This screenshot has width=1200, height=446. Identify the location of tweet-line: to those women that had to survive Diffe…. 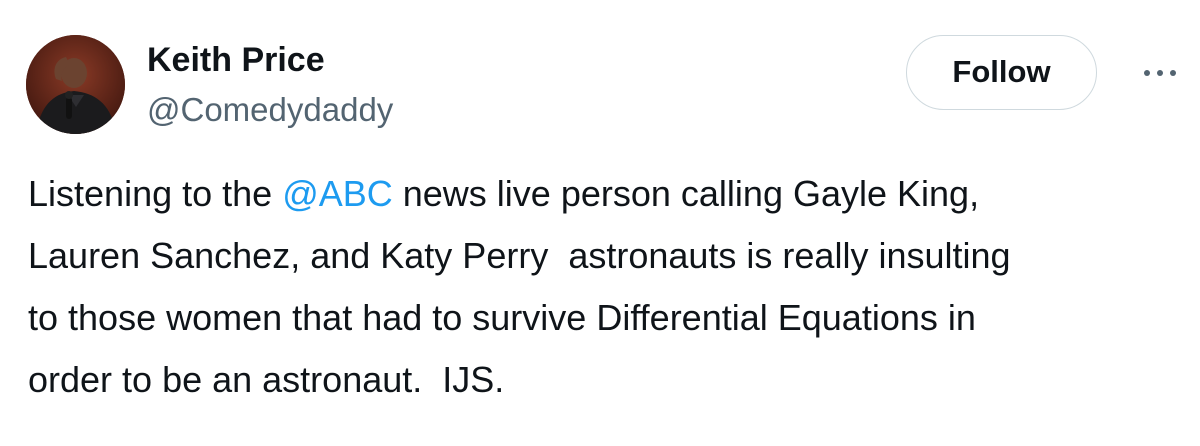
(502, 317).